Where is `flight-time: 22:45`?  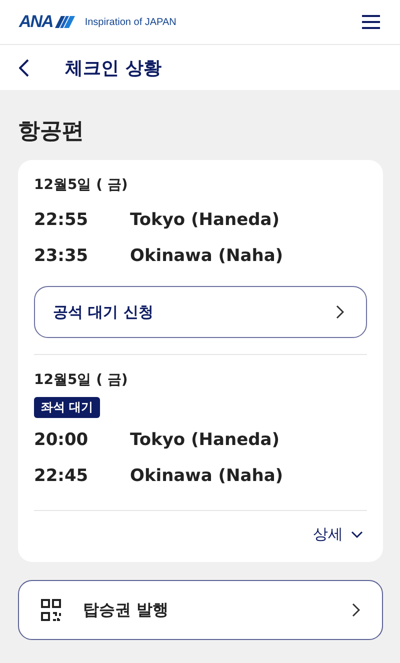 flight-time: 22:45 is located at coordinates (62, 476).